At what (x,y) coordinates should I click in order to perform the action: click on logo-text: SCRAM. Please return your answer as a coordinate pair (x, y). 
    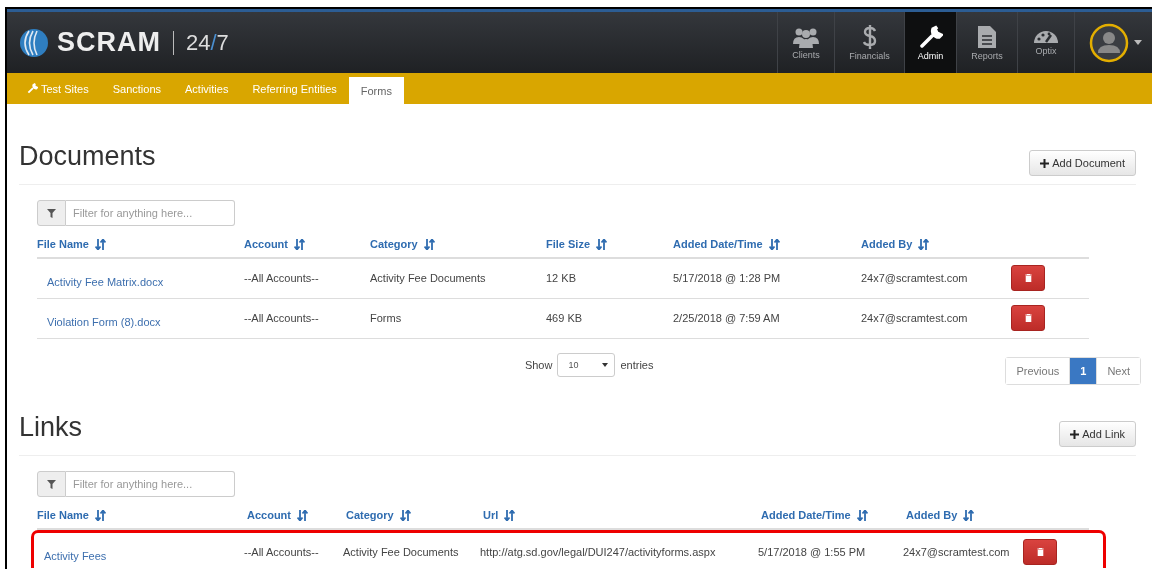
    Looking at the image, I should click on (109, 42).